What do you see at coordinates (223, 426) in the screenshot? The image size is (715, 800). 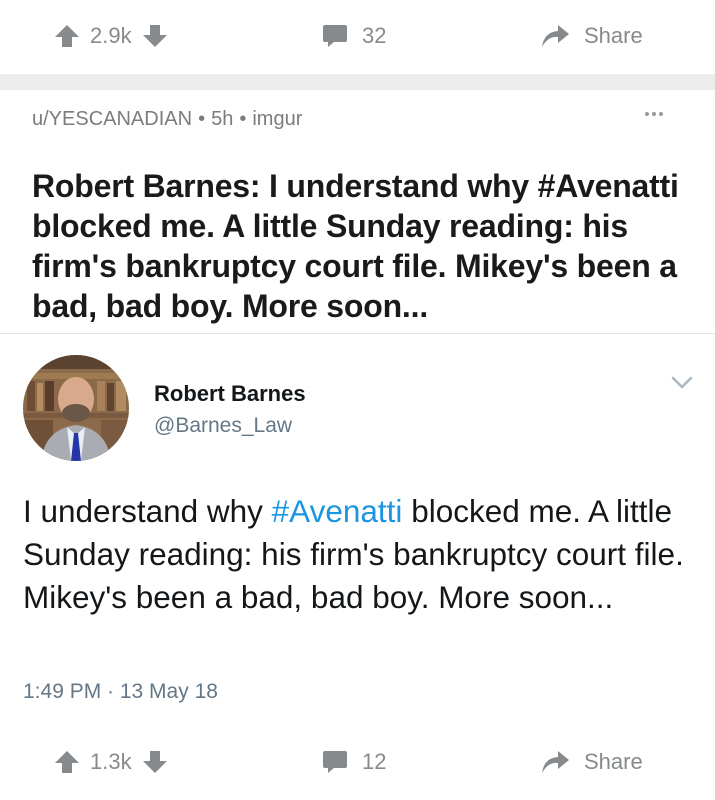 I see `tweet-author-handle: @Barnes_Law` at bounding box center [223, 426].